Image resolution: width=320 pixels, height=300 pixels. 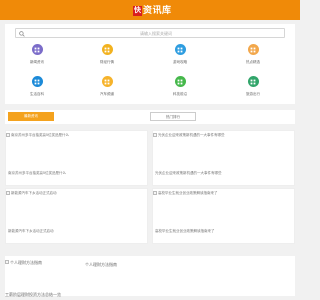 I want to click on search-box, so click(x=150, y=33).